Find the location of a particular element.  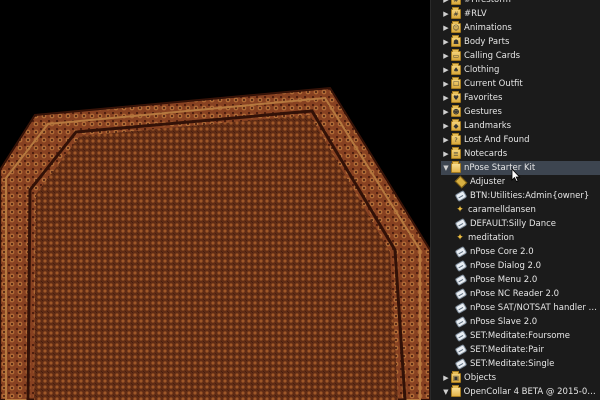

inventory-item-set-meditate-single: SET:Meditate:Single is located at coordinates (527, 364).